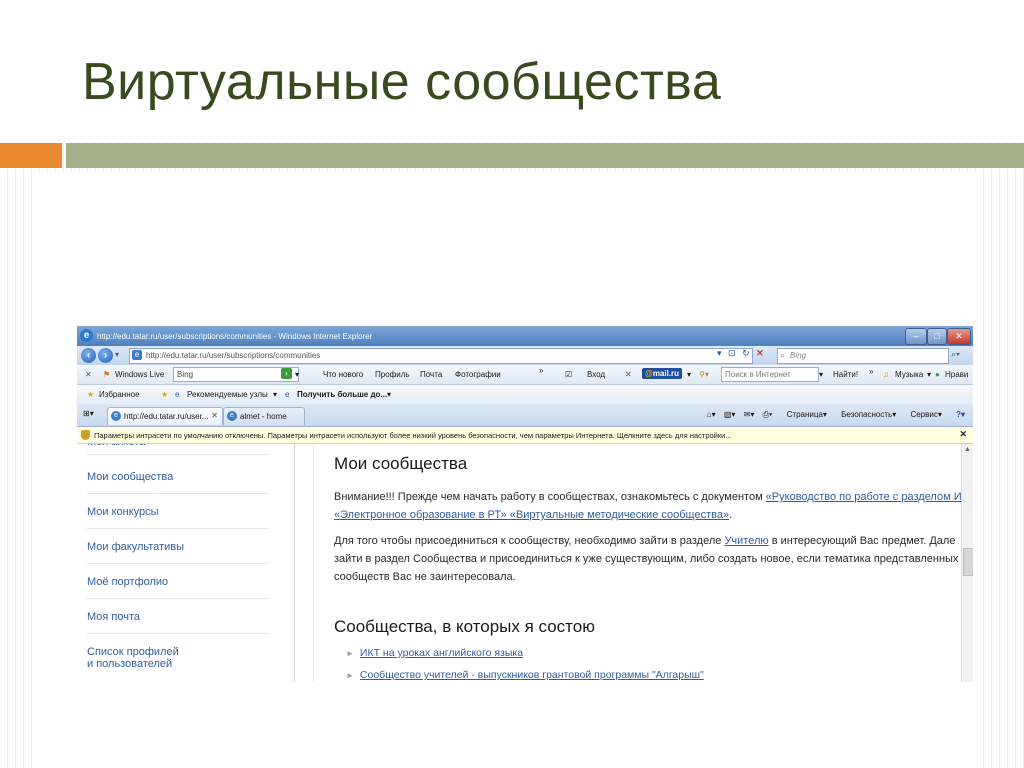  What do you see at coordinates (746, 541) in the screenshot?
I see `teacher-link: Учителю` at bounding box center [746, 541].